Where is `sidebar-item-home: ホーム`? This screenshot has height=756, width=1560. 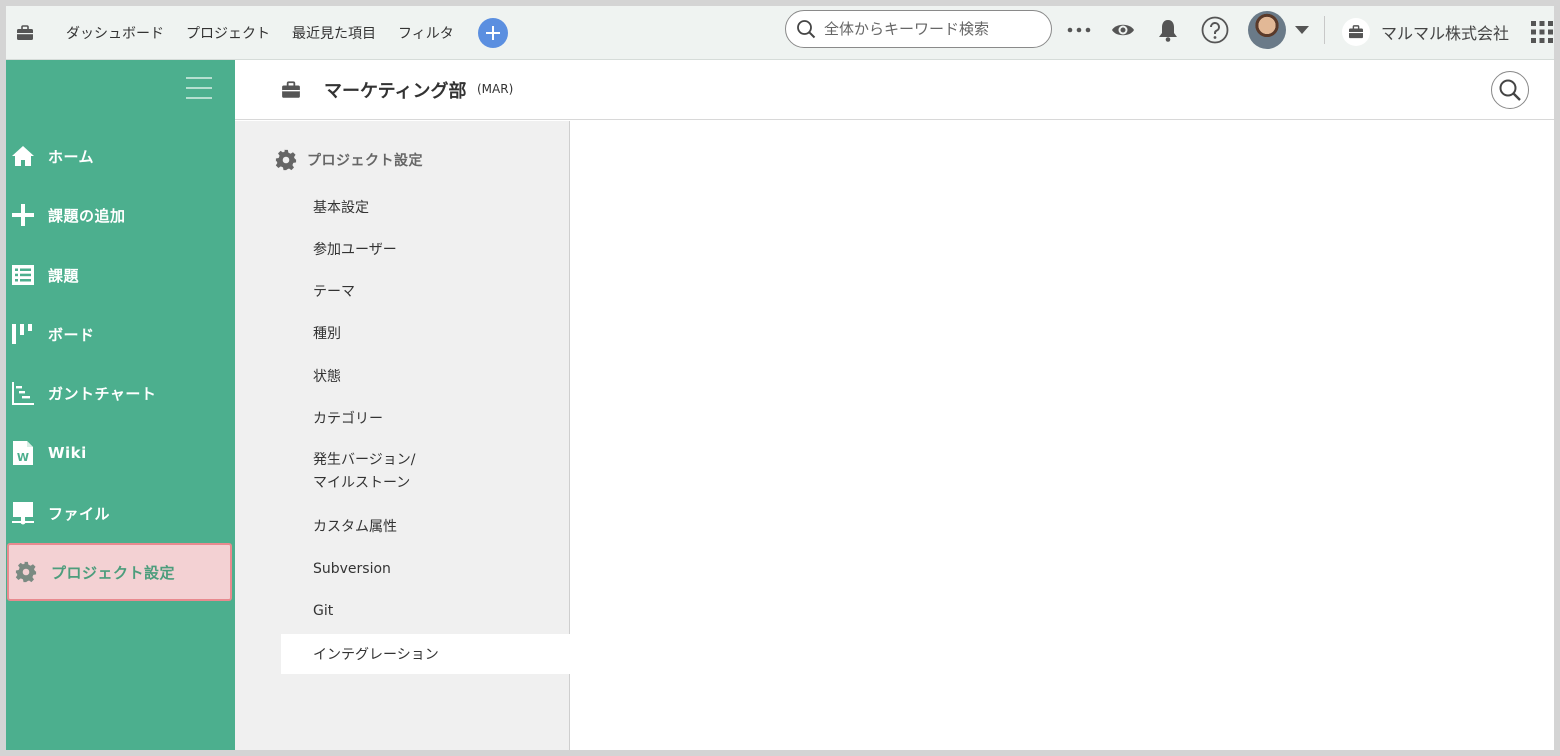 sidebar-item-home: ホーム is located at coordinates (120, 156).